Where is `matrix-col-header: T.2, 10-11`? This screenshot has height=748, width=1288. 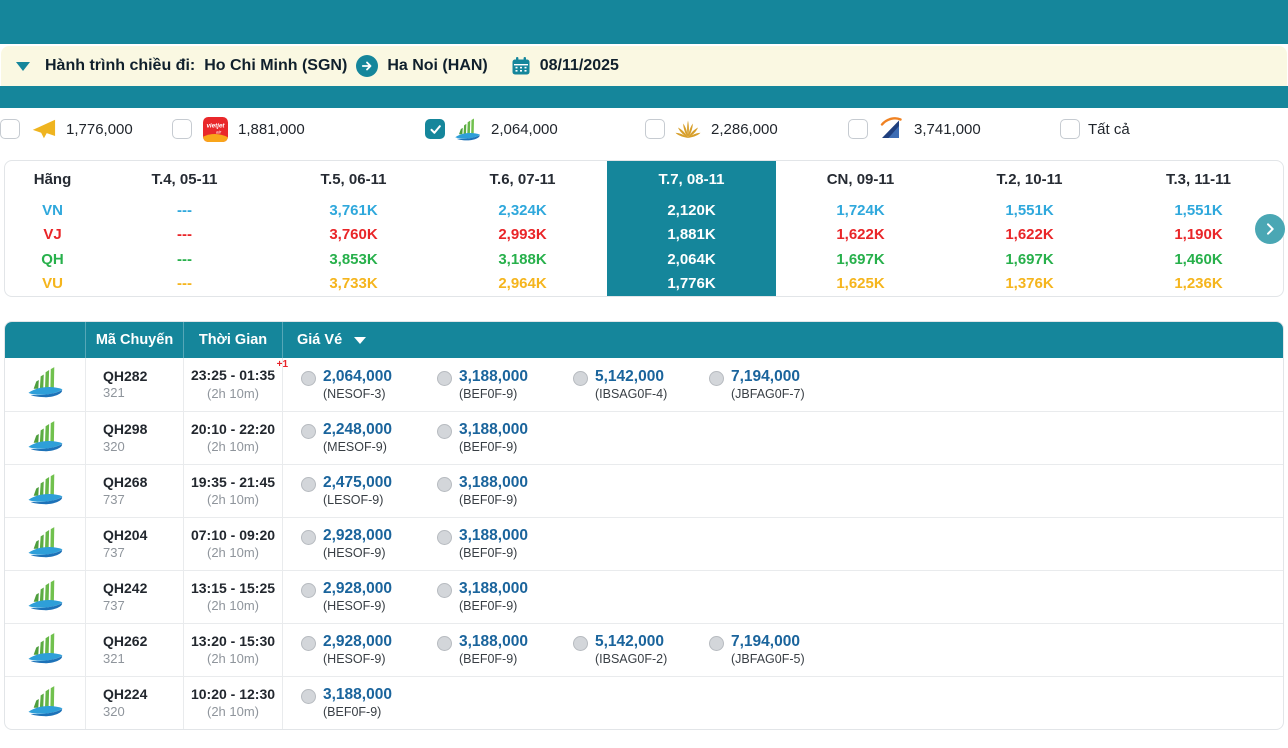
matrix-col-header: T.2, 10-11 is located at coordinates (1029, 179).